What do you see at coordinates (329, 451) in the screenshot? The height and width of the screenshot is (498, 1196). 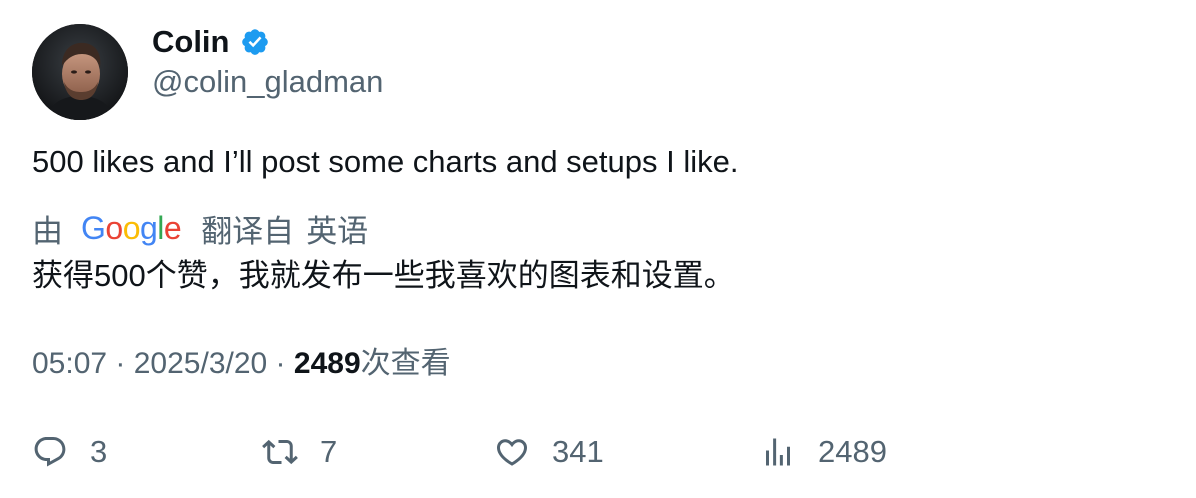 I see `repost-count: 7` at bounding box center [329, 451].